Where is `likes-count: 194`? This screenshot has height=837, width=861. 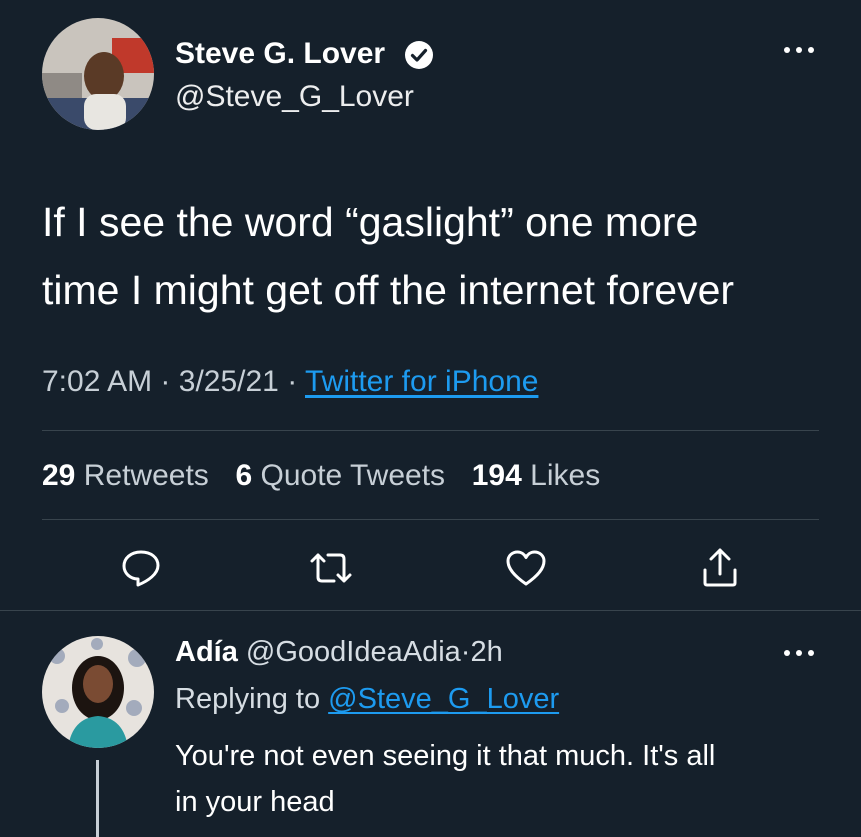
likes-count: 194 is located at coordinates (496, 475).